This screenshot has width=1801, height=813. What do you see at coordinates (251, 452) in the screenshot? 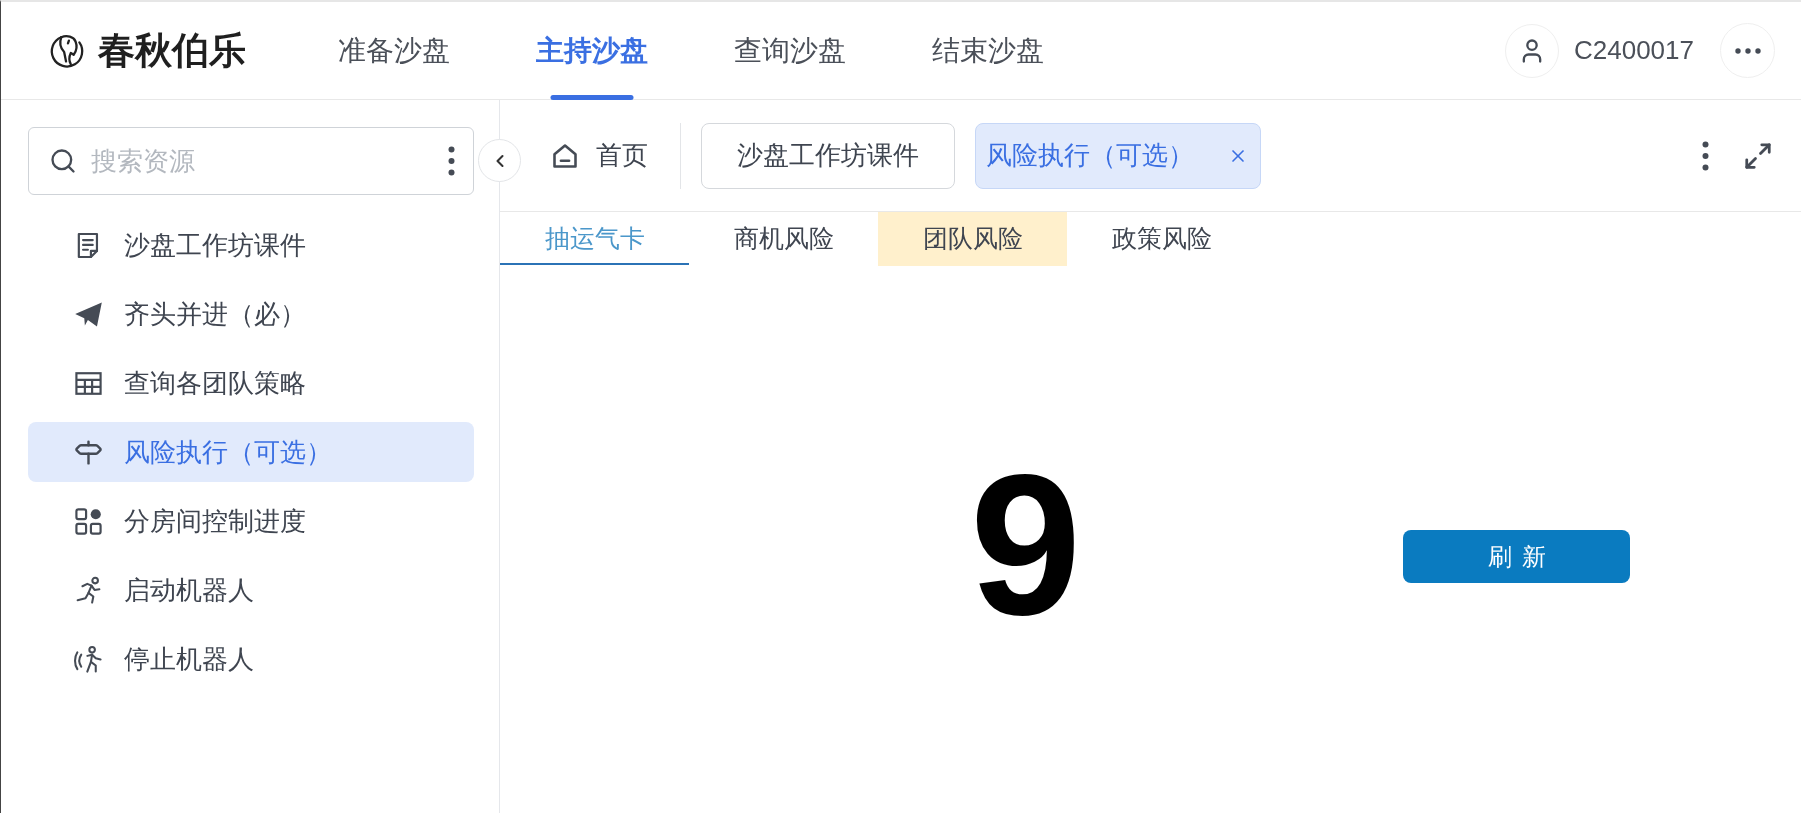
I see `sidebar-item: 风险执行（可选）` at bounding box center [251, 452].